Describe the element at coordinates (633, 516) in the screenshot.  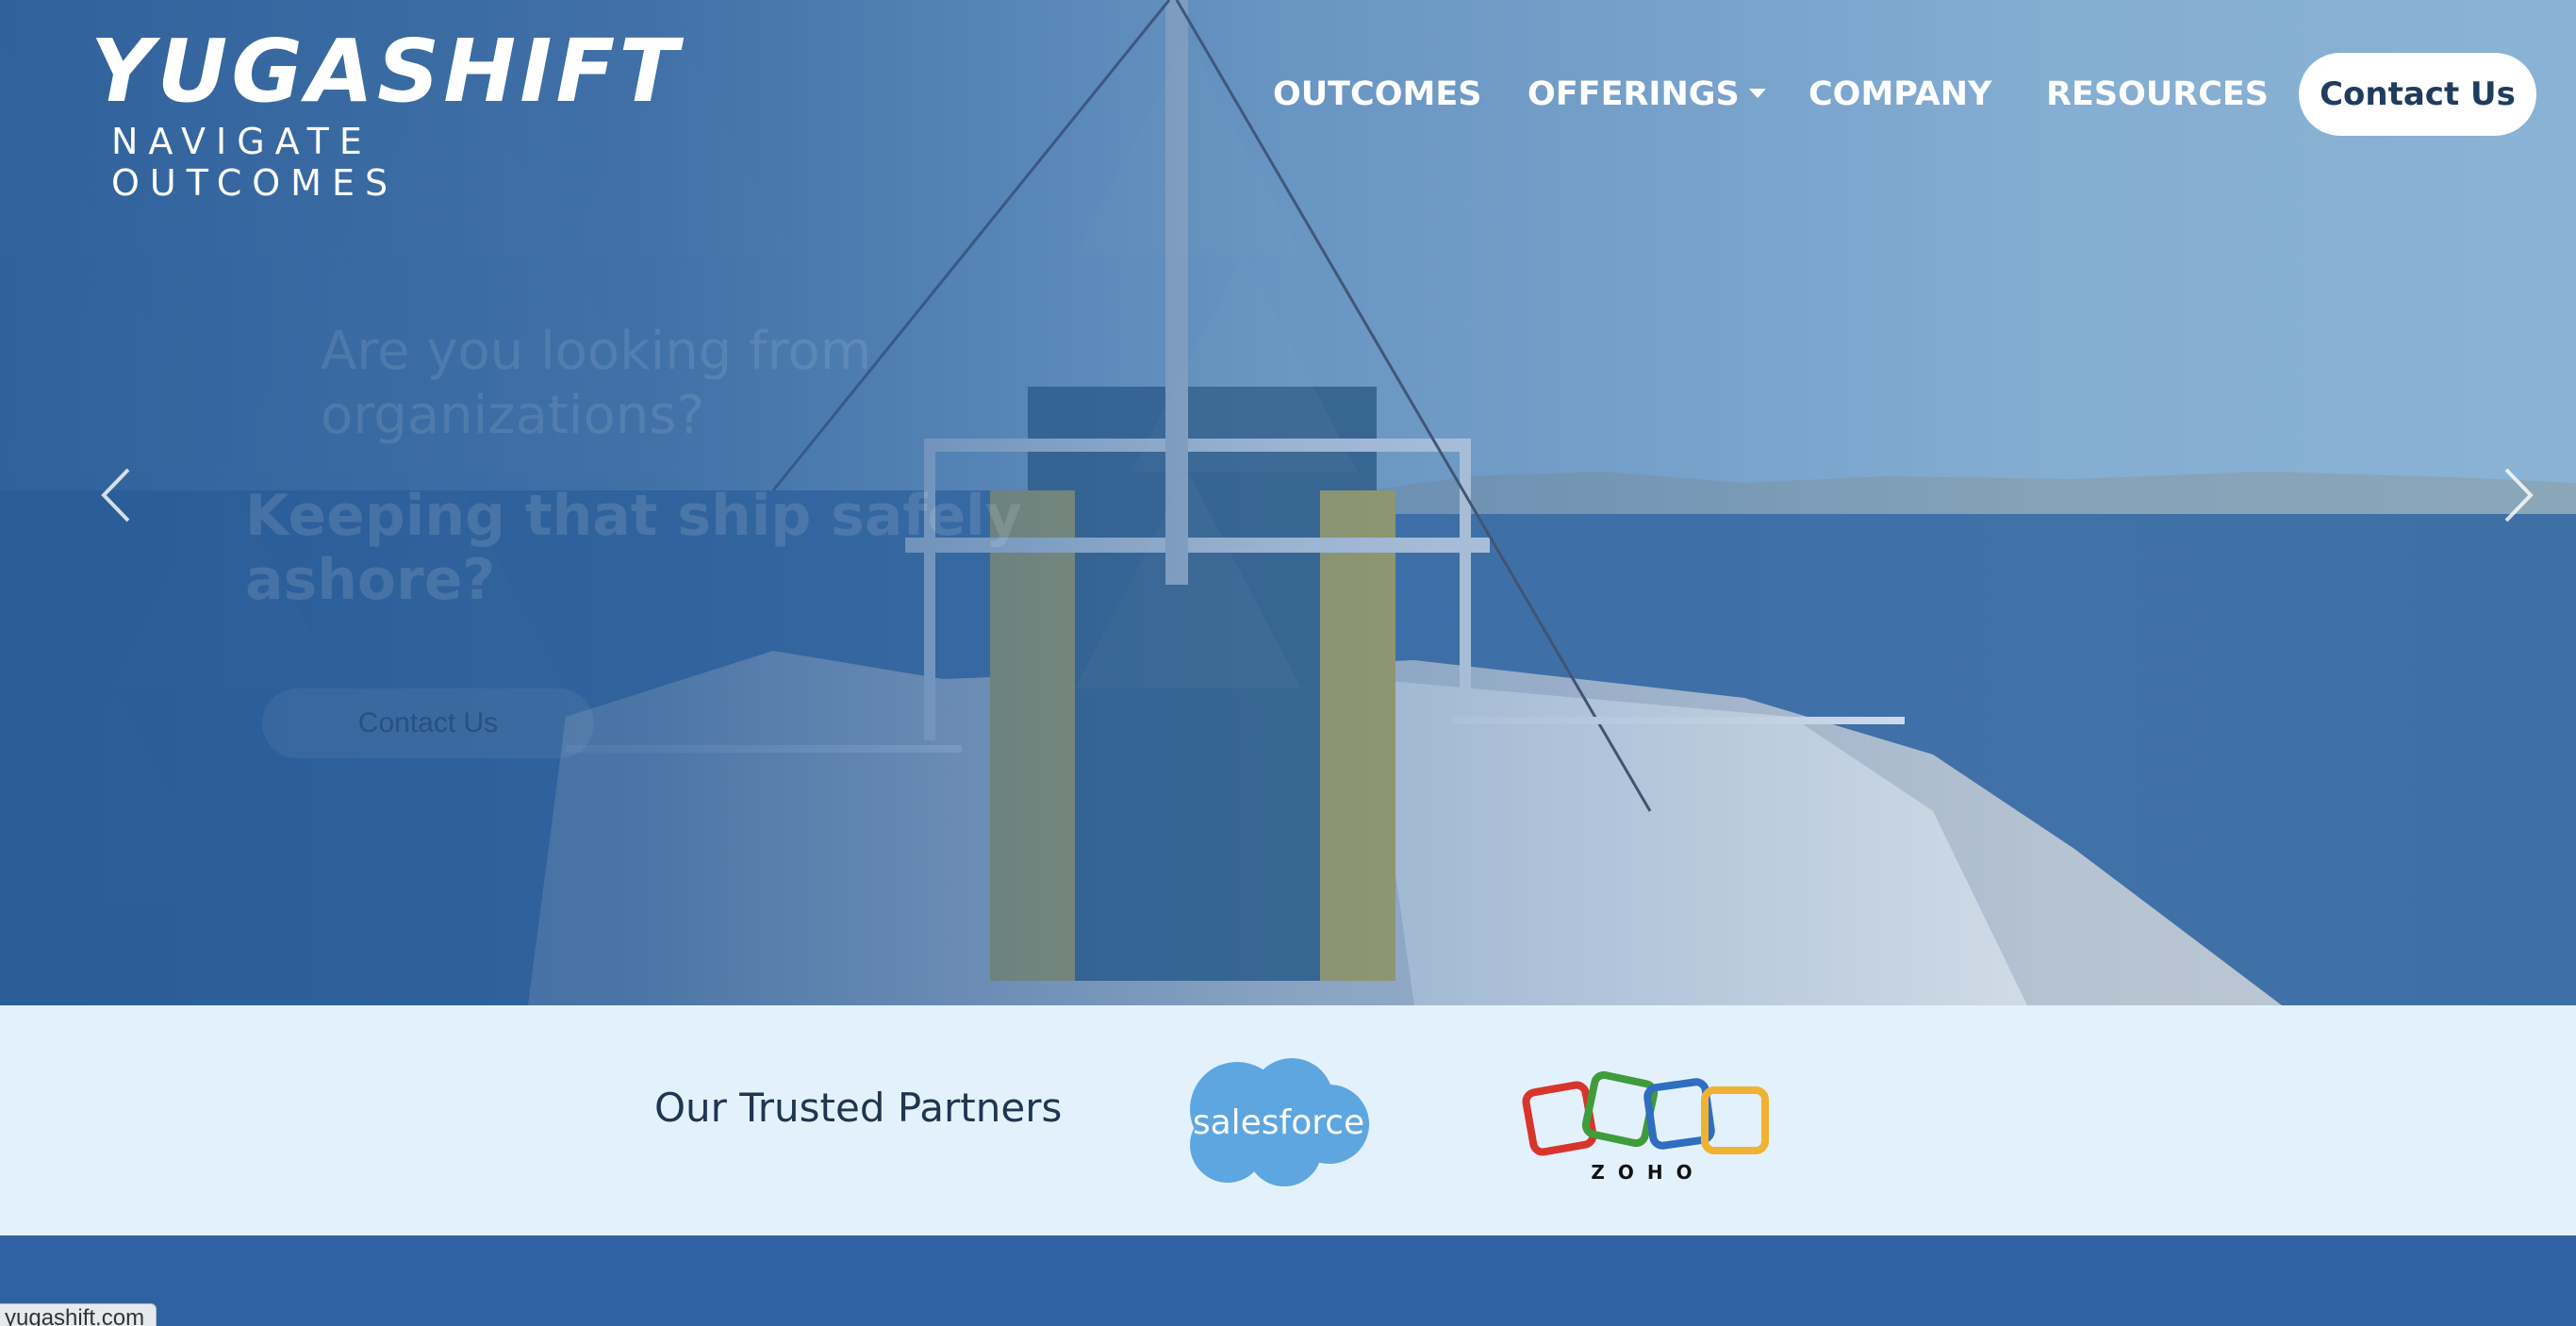
I see `hero-subheading-line-1: Keeping that ship safely` at that location.